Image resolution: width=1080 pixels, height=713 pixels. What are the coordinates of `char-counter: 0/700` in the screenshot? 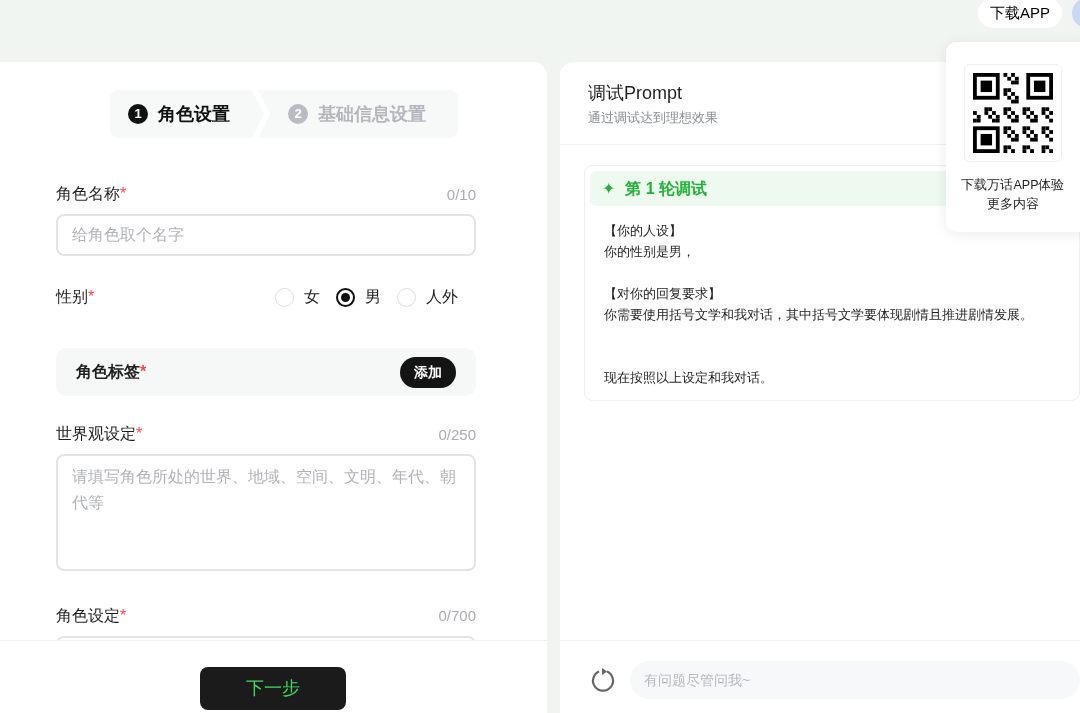 It's located at (457, 616).